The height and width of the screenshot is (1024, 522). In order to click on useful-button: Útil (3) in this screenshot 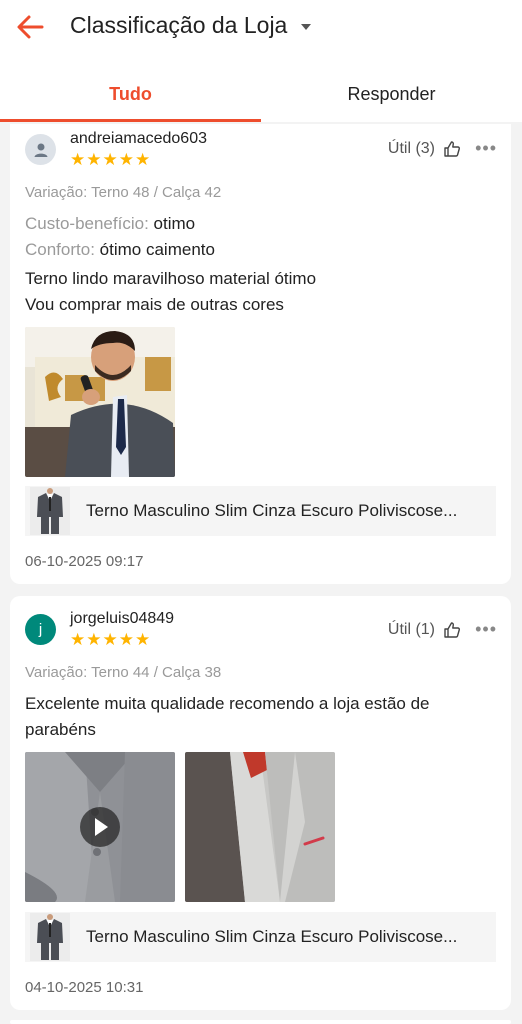, I will do `click(424, 149)`.